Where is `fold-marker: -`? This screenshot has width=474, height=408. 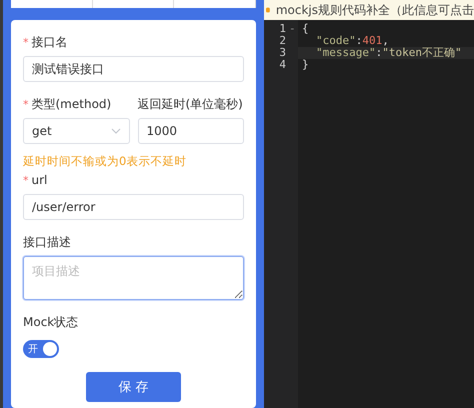
fold-marker: - is located at coordinates (292, 29).